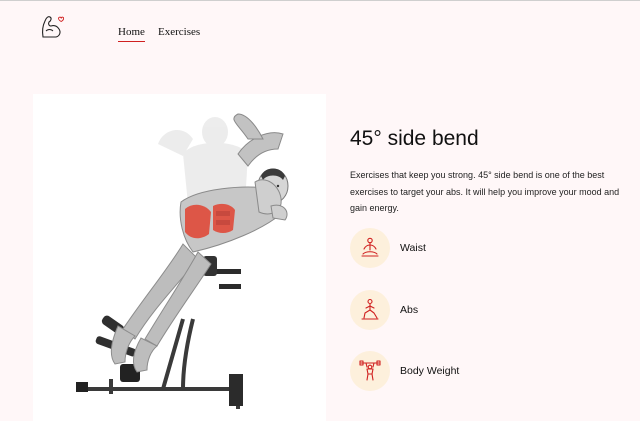  I want to click on tag-label: Abs, so click(409, 310).